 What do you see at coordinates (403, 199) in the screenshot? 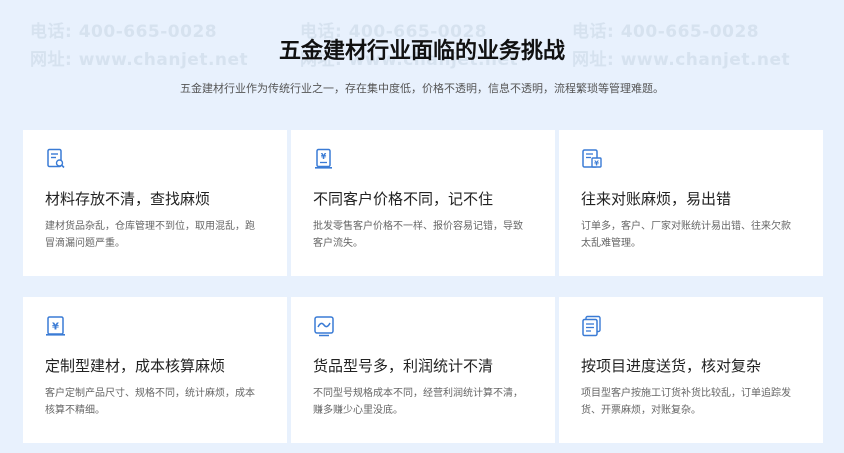
I see `card-title: 不同客户价格不同，记不住` at bounding box center [403, 199].